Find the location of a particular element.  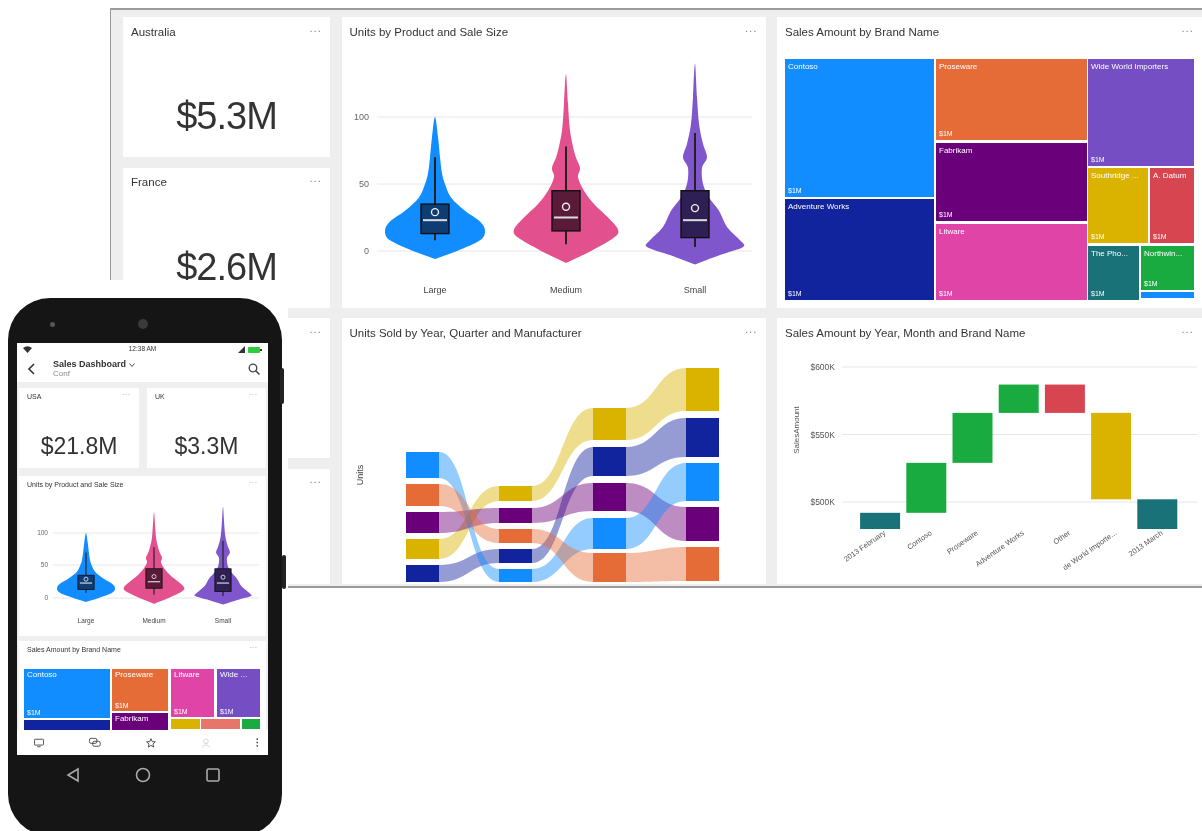

dashboard-title: Sales Dashboard is located at coordinates (90, 364).